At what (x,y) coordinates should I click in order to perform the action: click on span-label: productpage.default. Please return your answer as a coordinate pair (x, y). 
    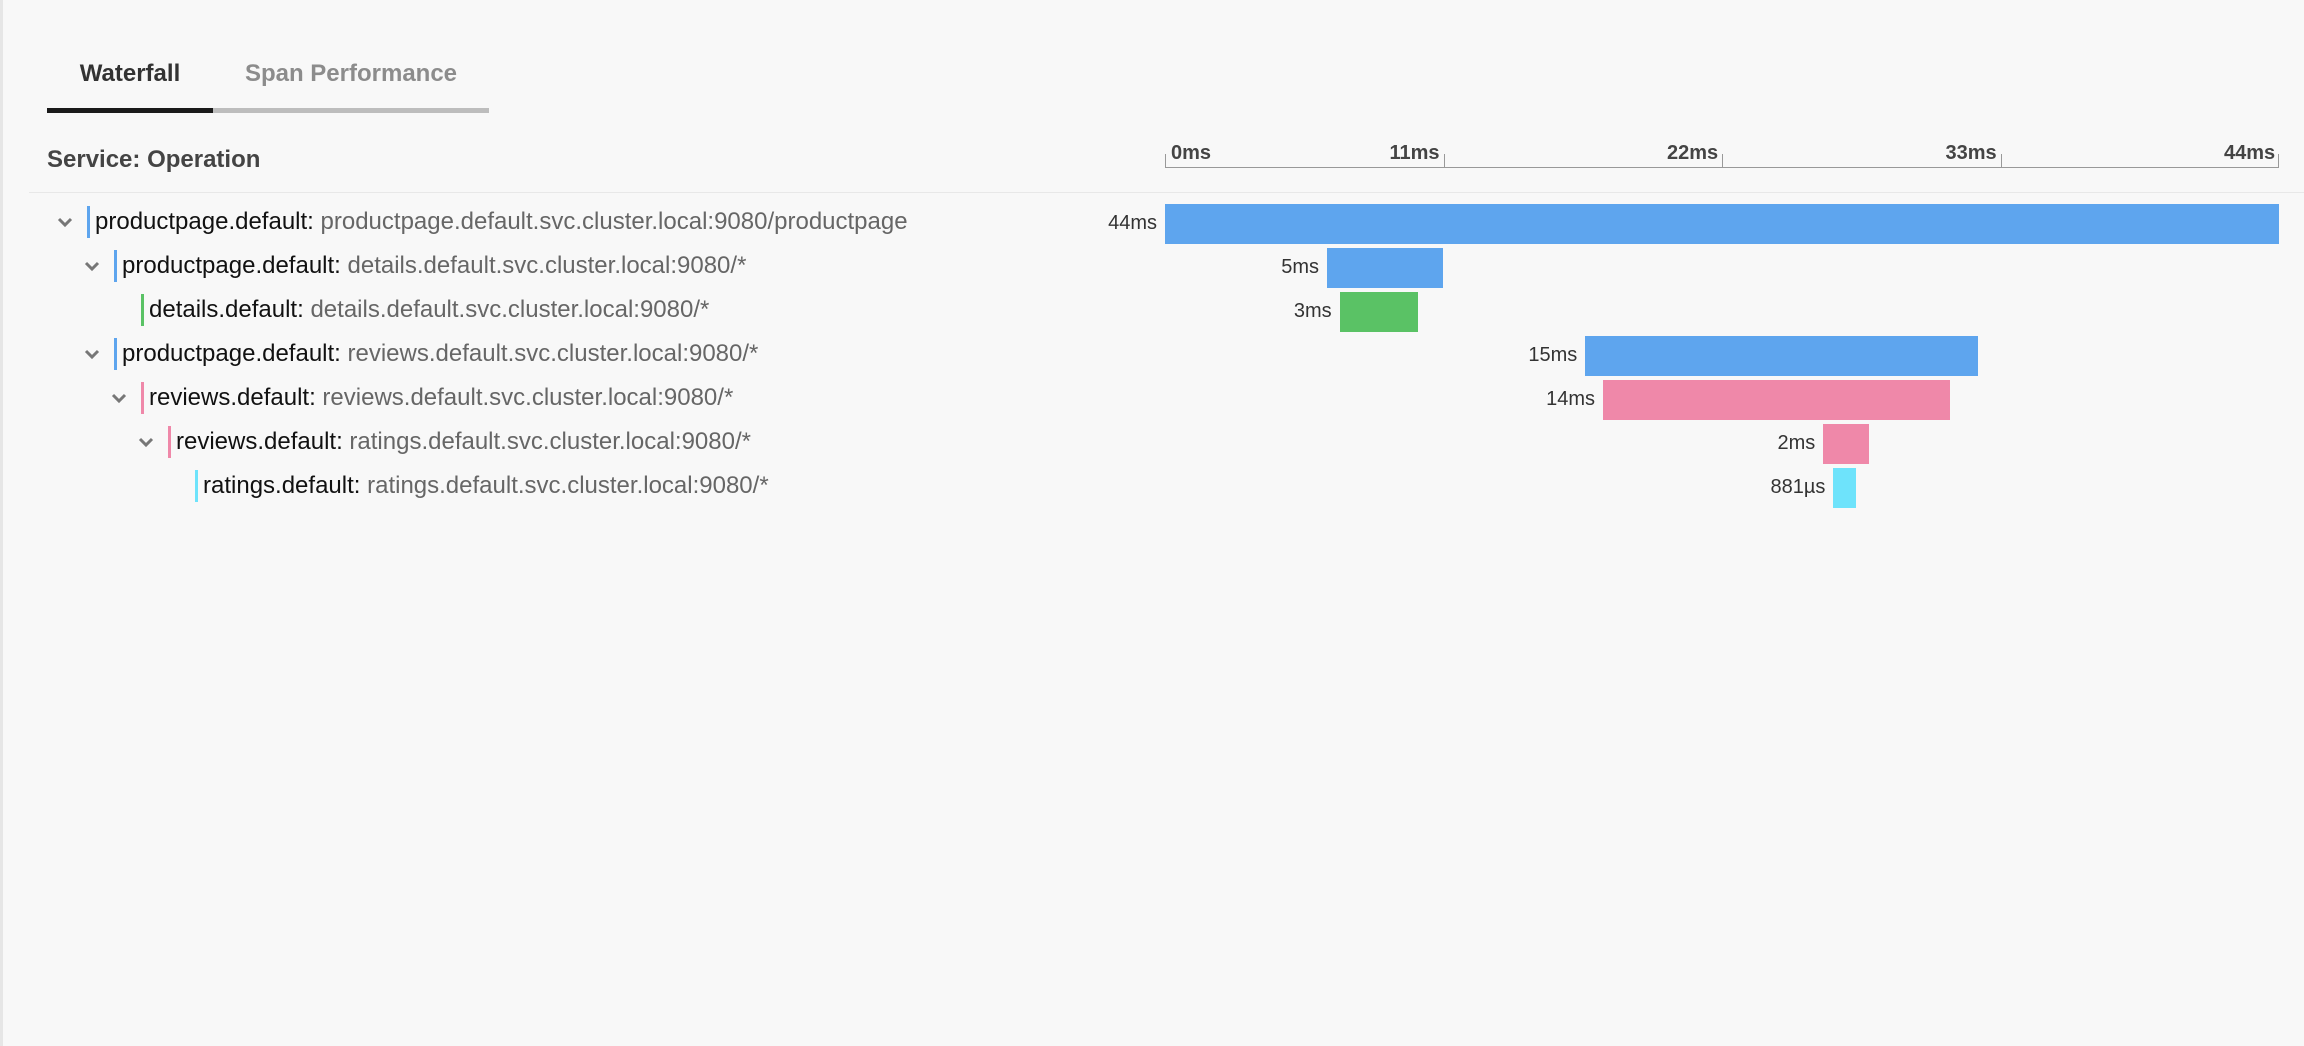
    Looking at the image, I should click on (501, 222).